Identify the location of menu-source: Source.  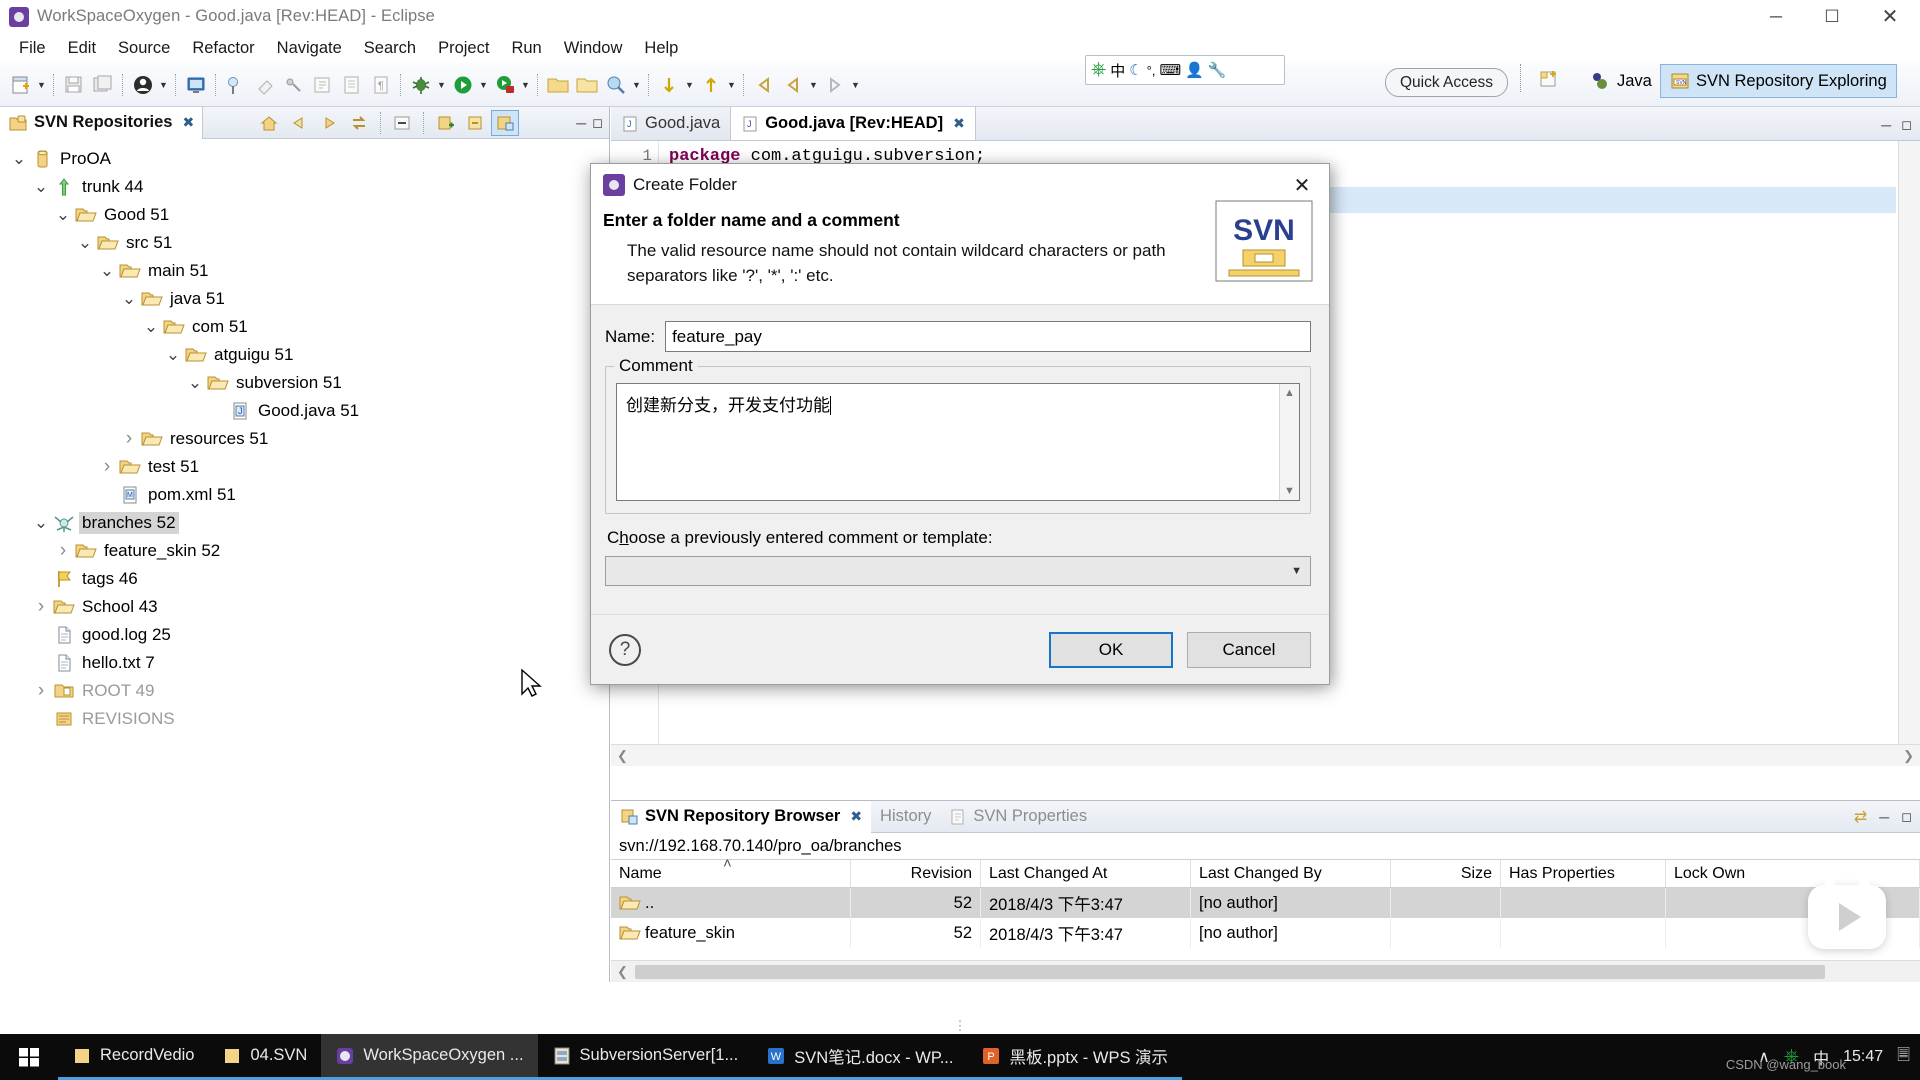
(144, 48).